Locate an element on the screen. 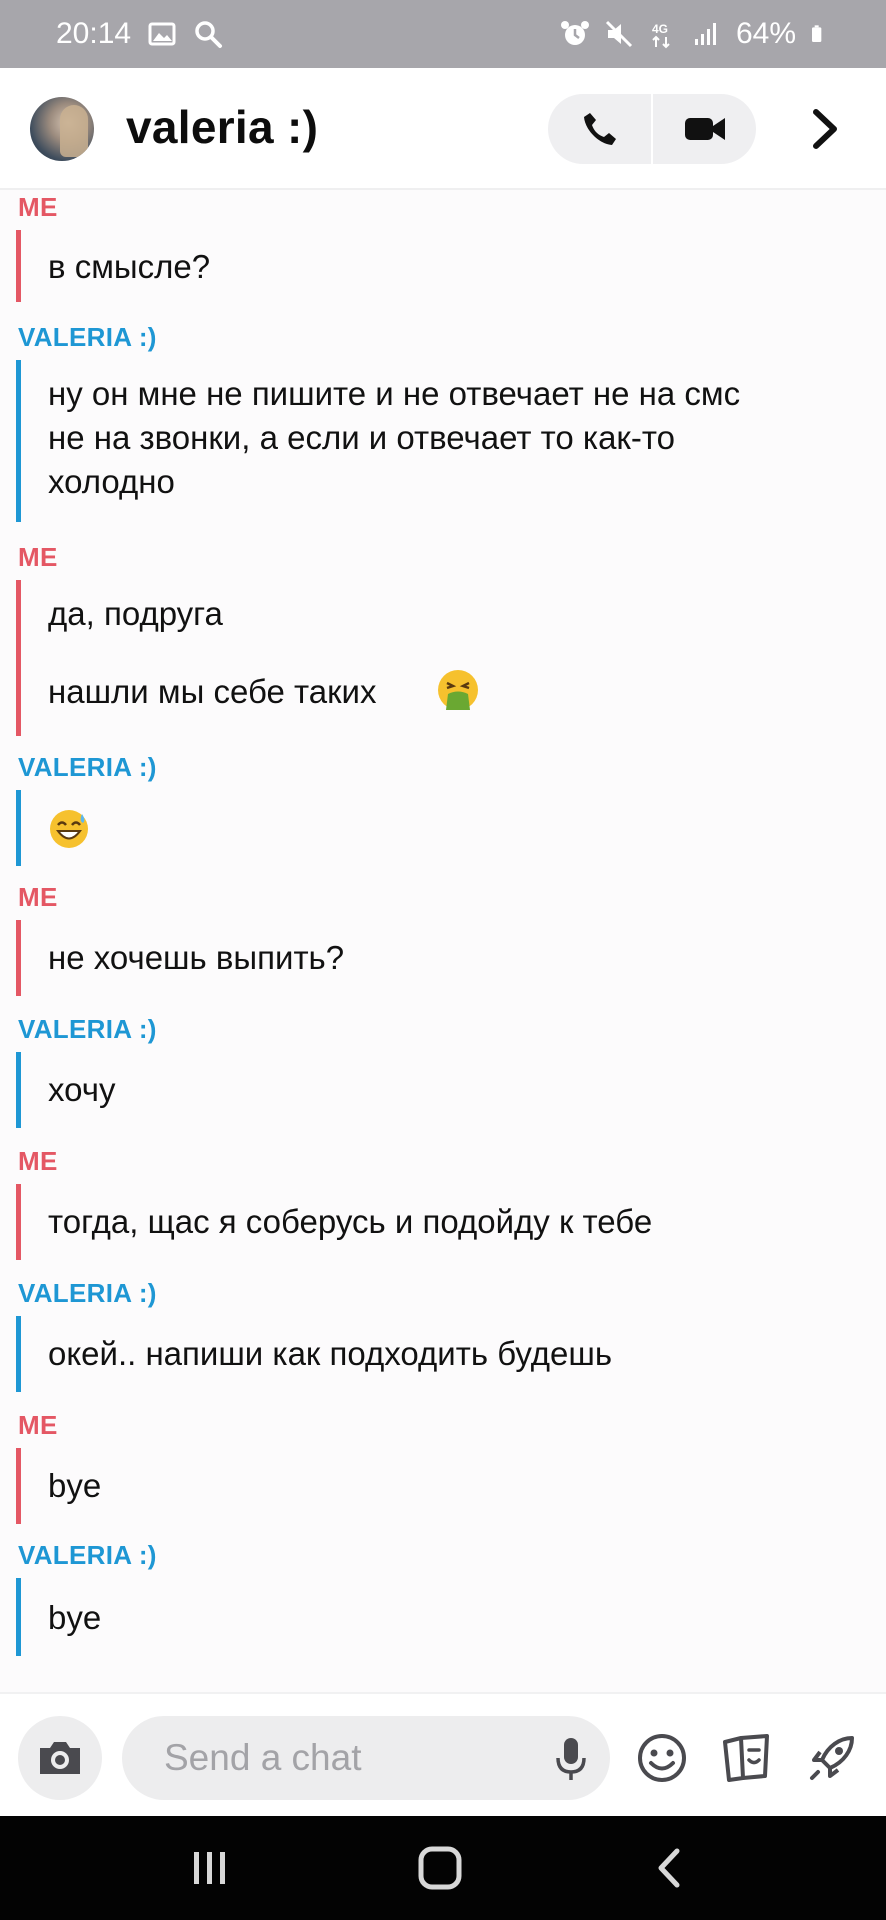  message-text: в смысле? is located at coordinates (458, 267).